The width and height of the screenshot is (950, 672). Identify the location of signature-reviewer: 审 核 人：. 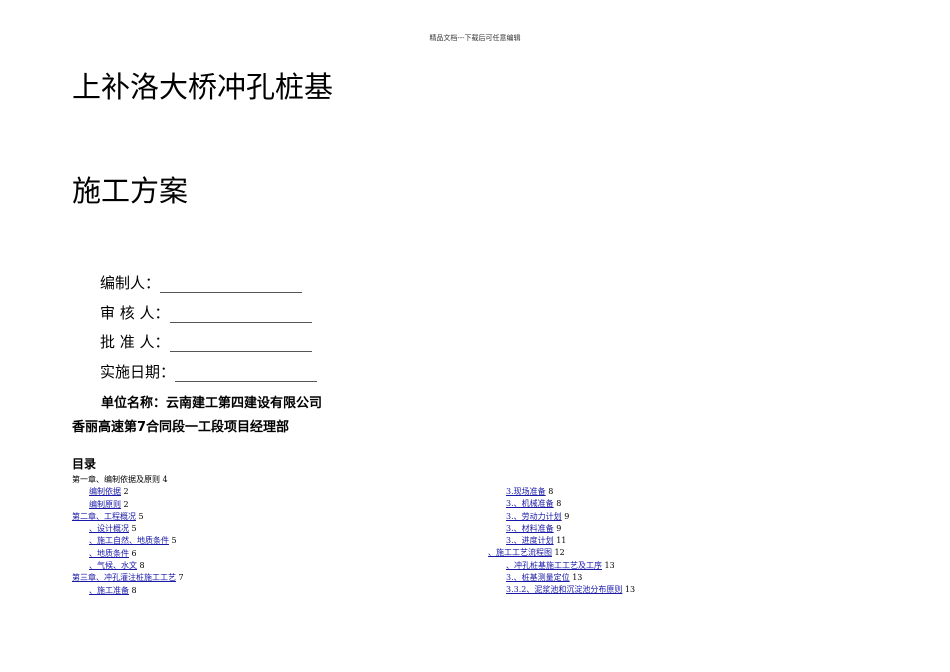
(206, 312).